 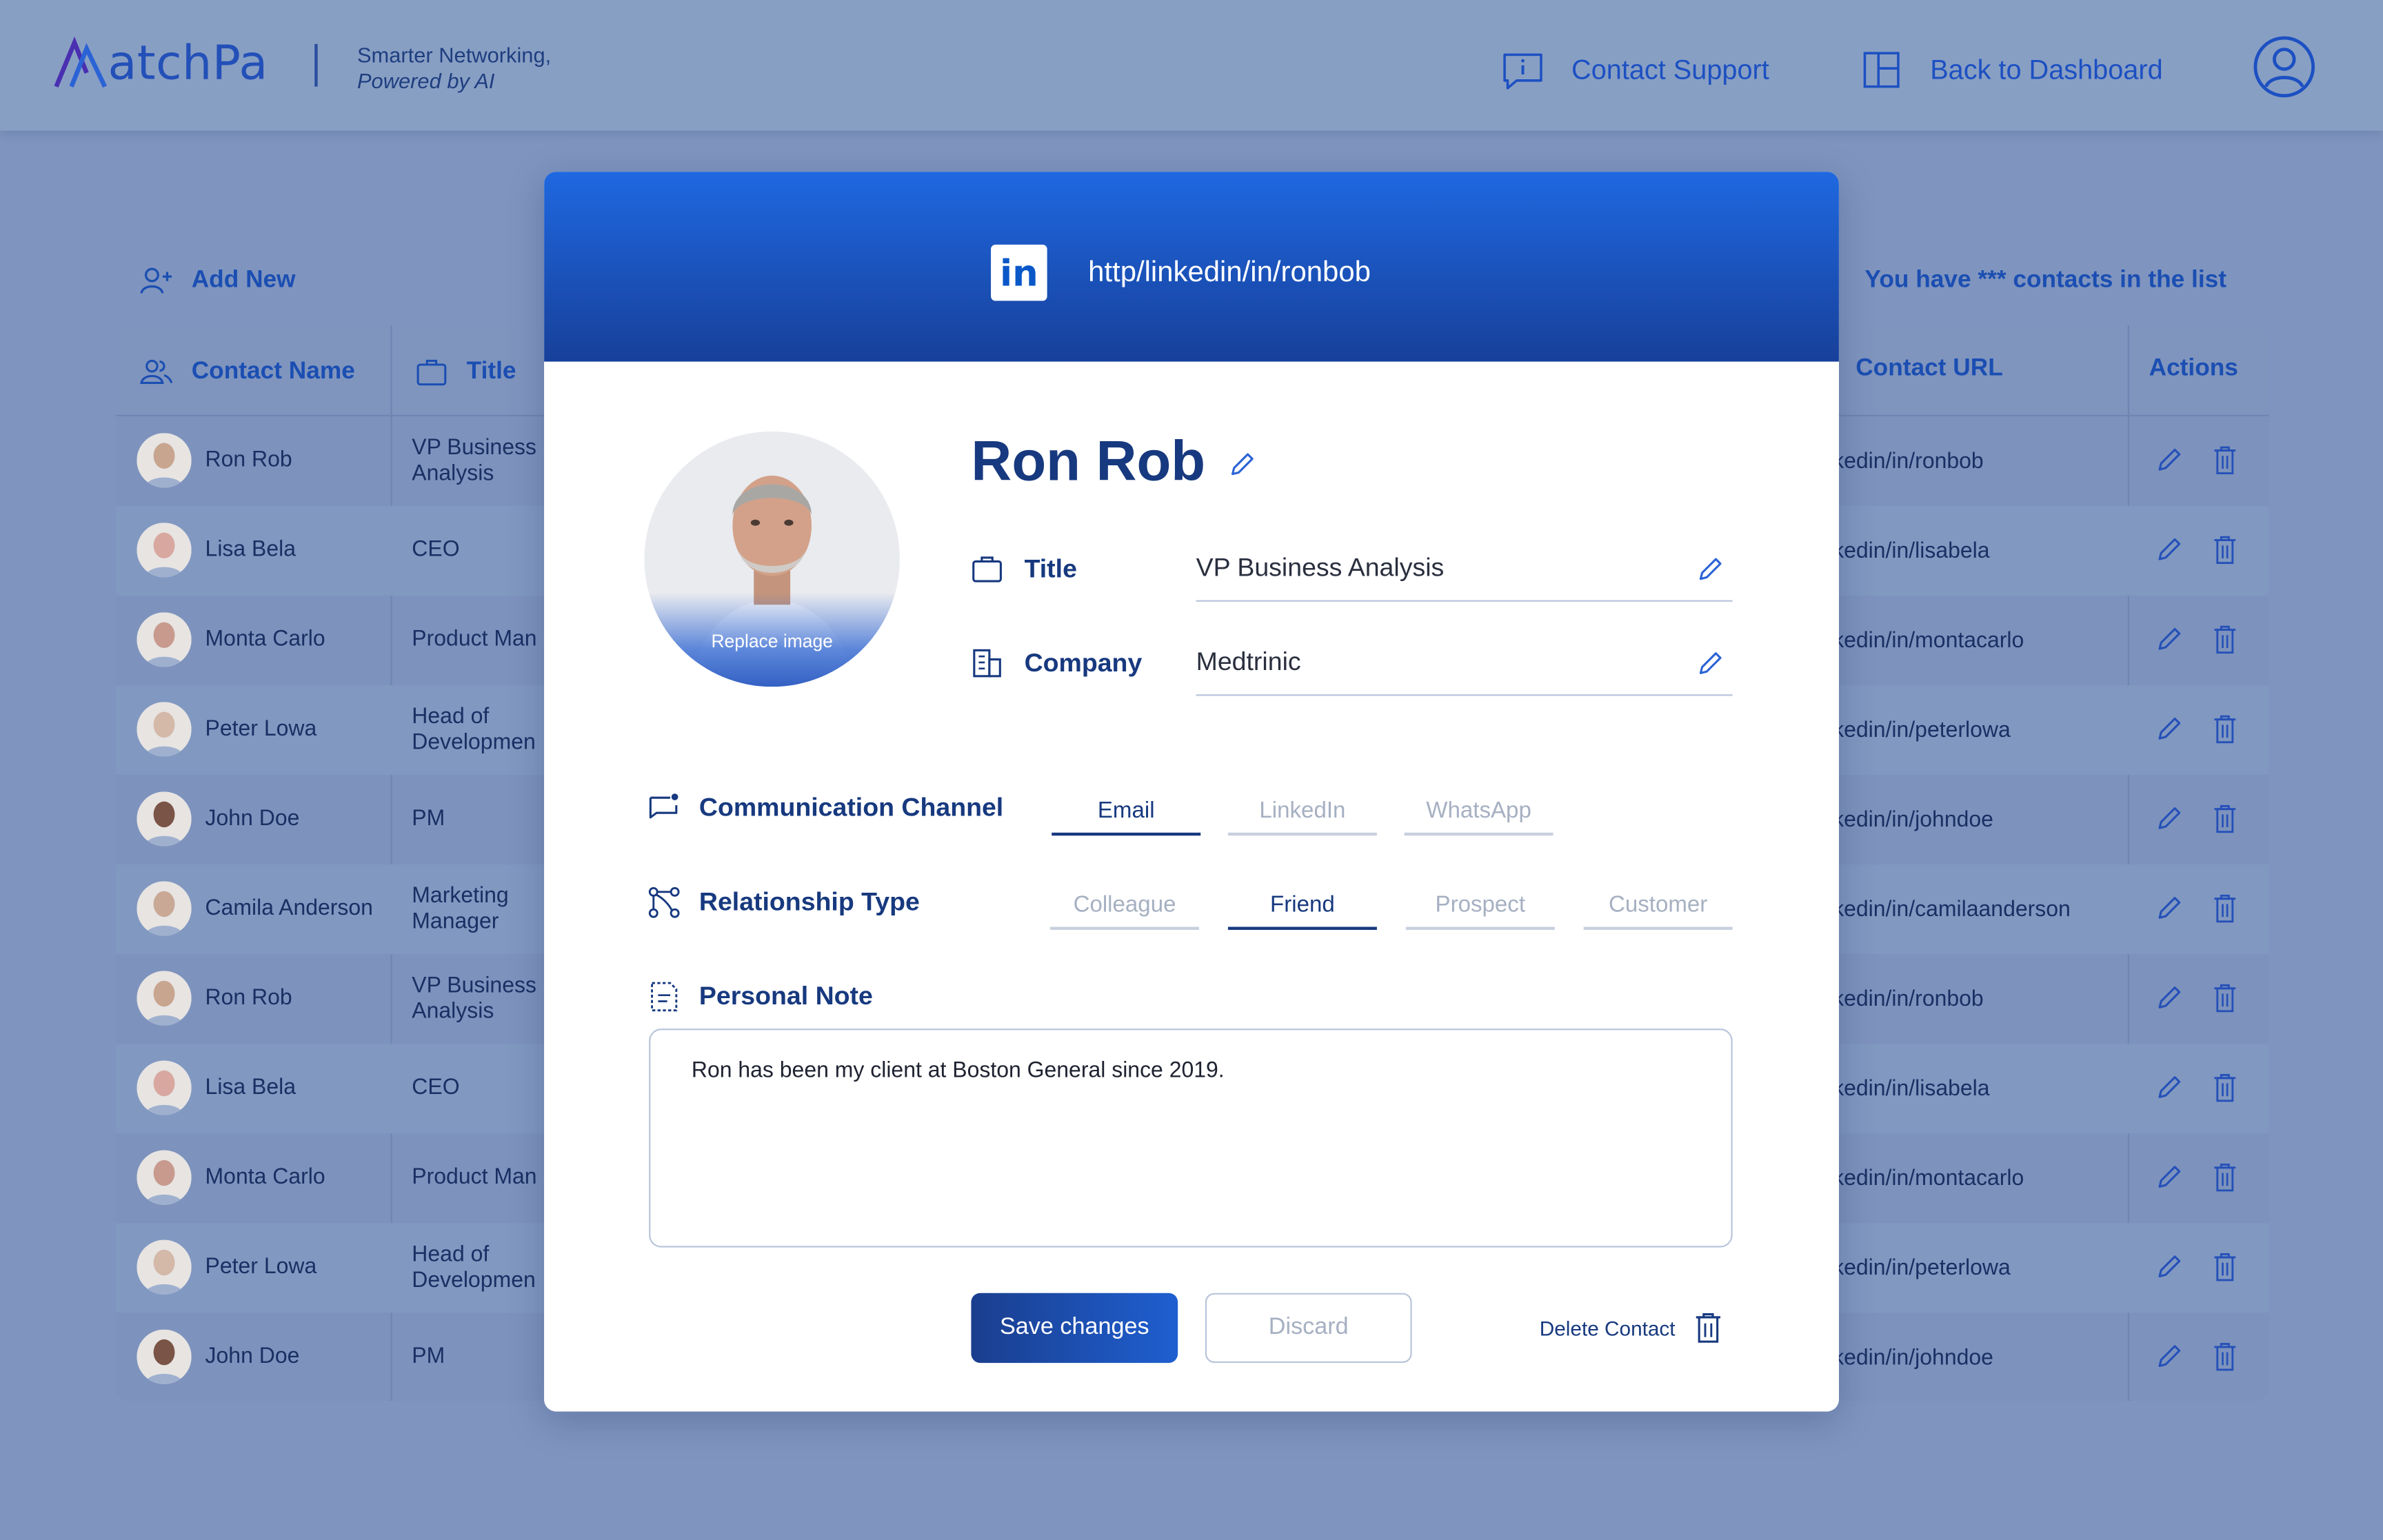 I want to click on edit-title-icon, so click(x=1710, y=570).